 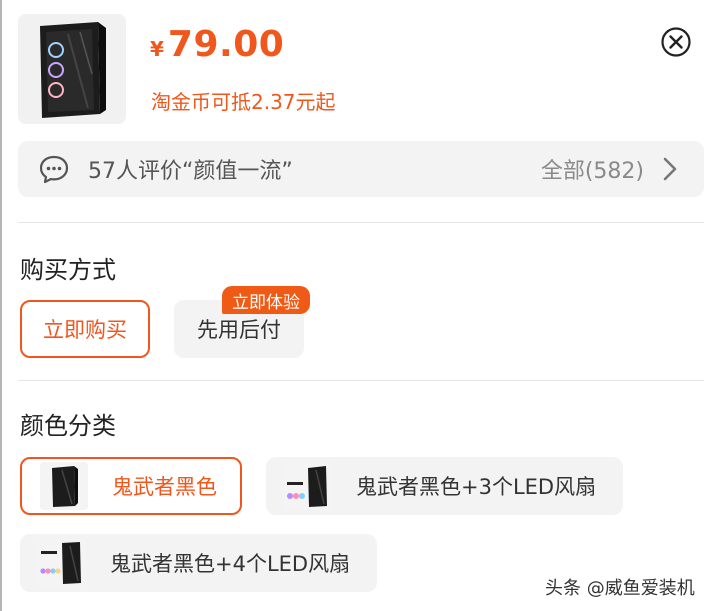 I want to click on purchase-method-title: 购买方式, so click(x=68, y=270).